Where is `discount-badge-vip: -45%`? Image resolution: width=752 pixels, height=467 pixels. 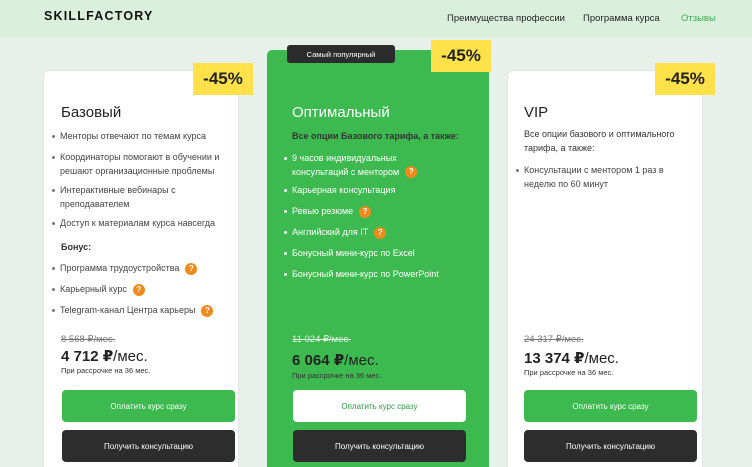 discount-badge-vip: -45% is located at coordinates (685, 79).